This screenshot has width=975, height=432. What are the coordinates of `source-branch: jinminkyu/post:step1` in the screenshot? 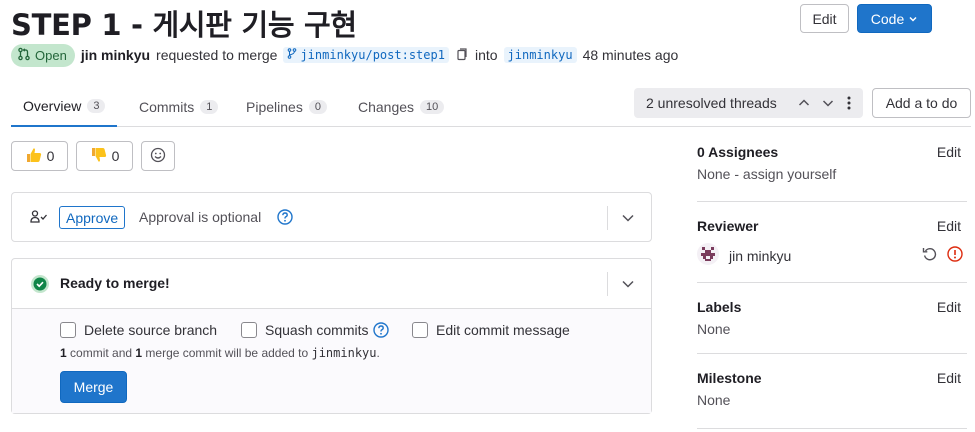 It's located at (366, 55).